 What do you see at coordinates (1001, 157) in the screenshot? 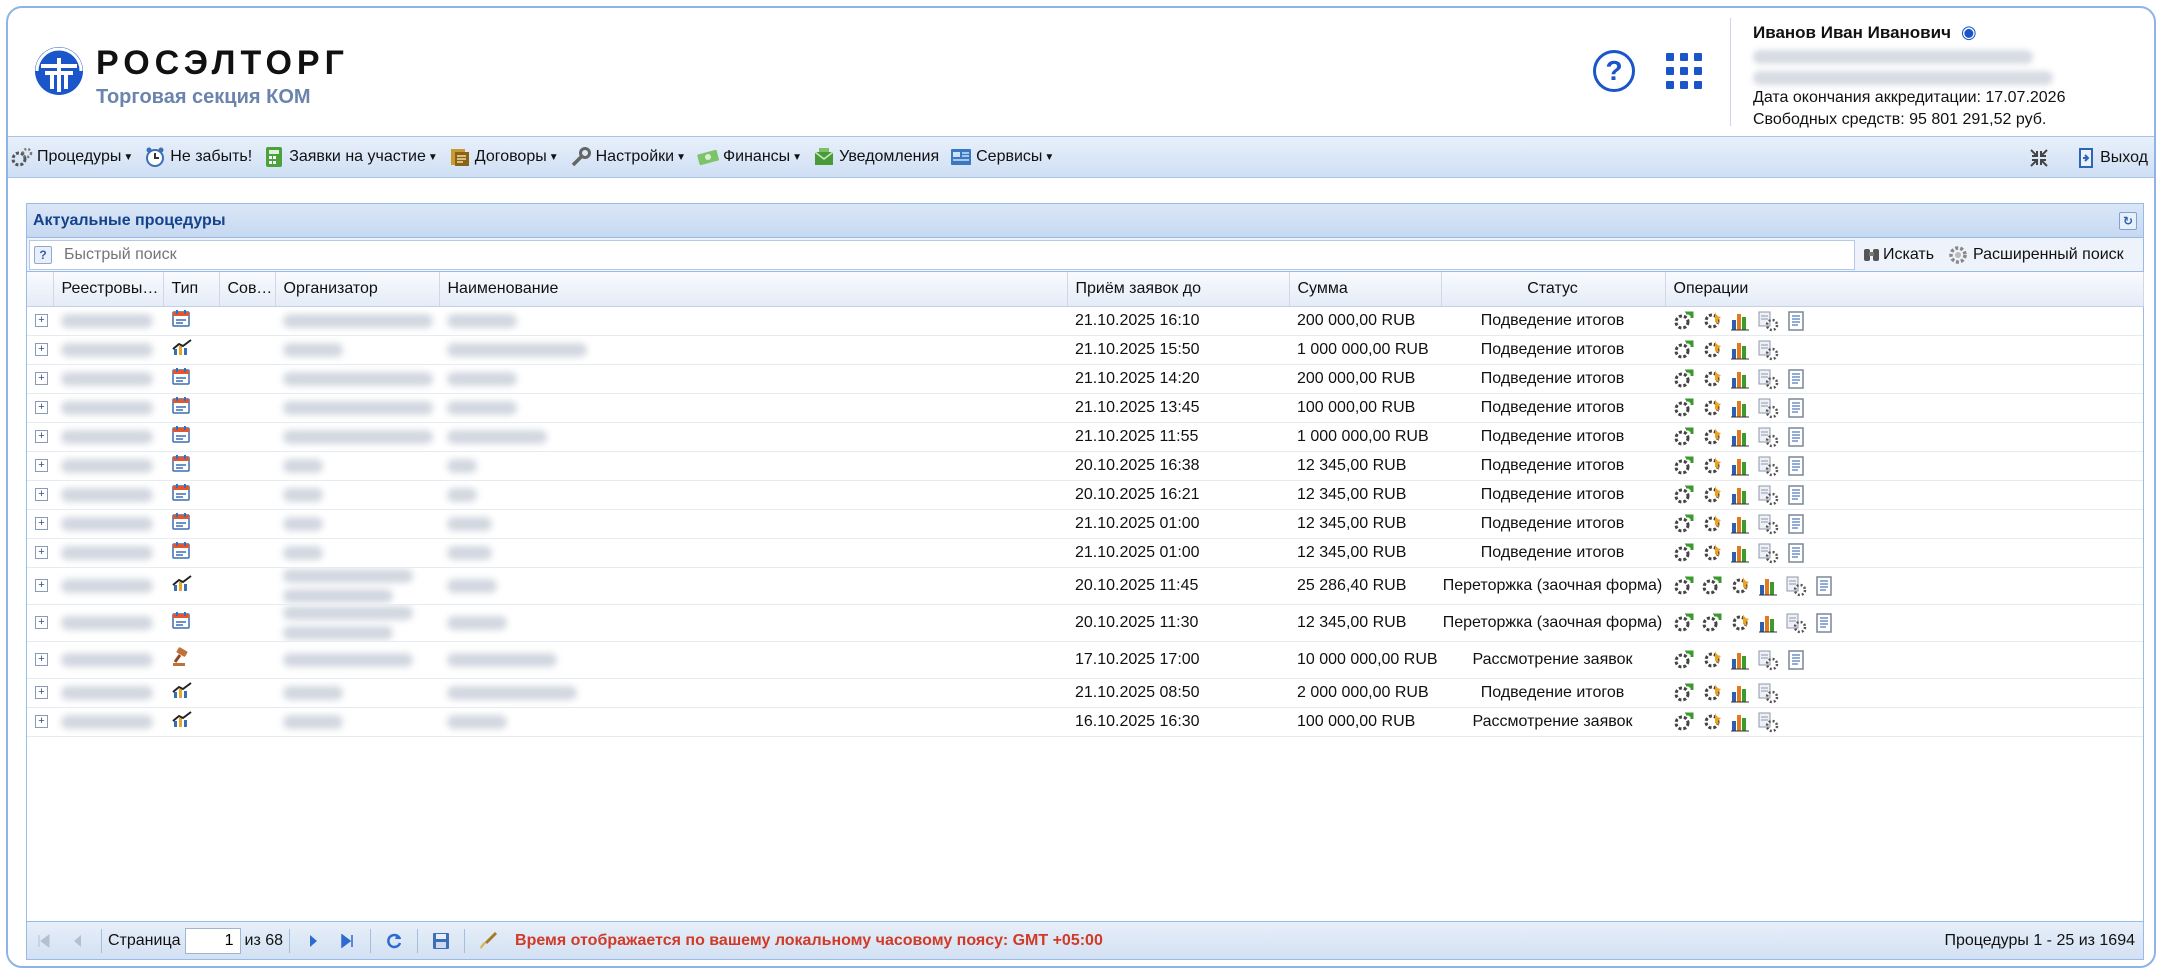
I see `menu-services: Сервисы ▼` at bounding box center [1001, 157].